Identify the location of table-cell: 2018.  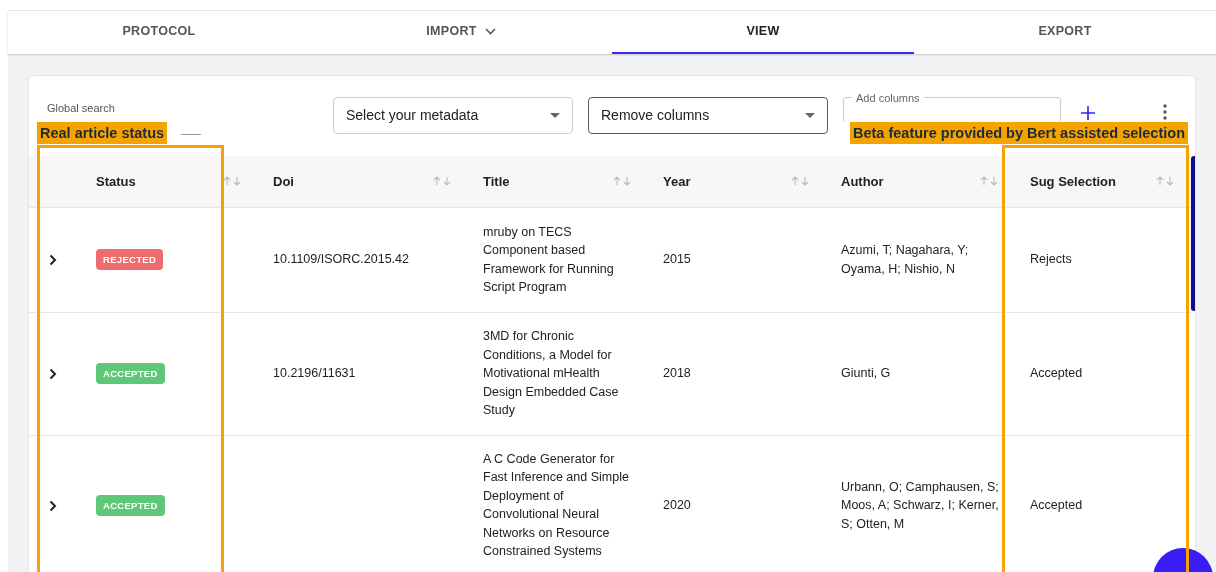
(677, 373).